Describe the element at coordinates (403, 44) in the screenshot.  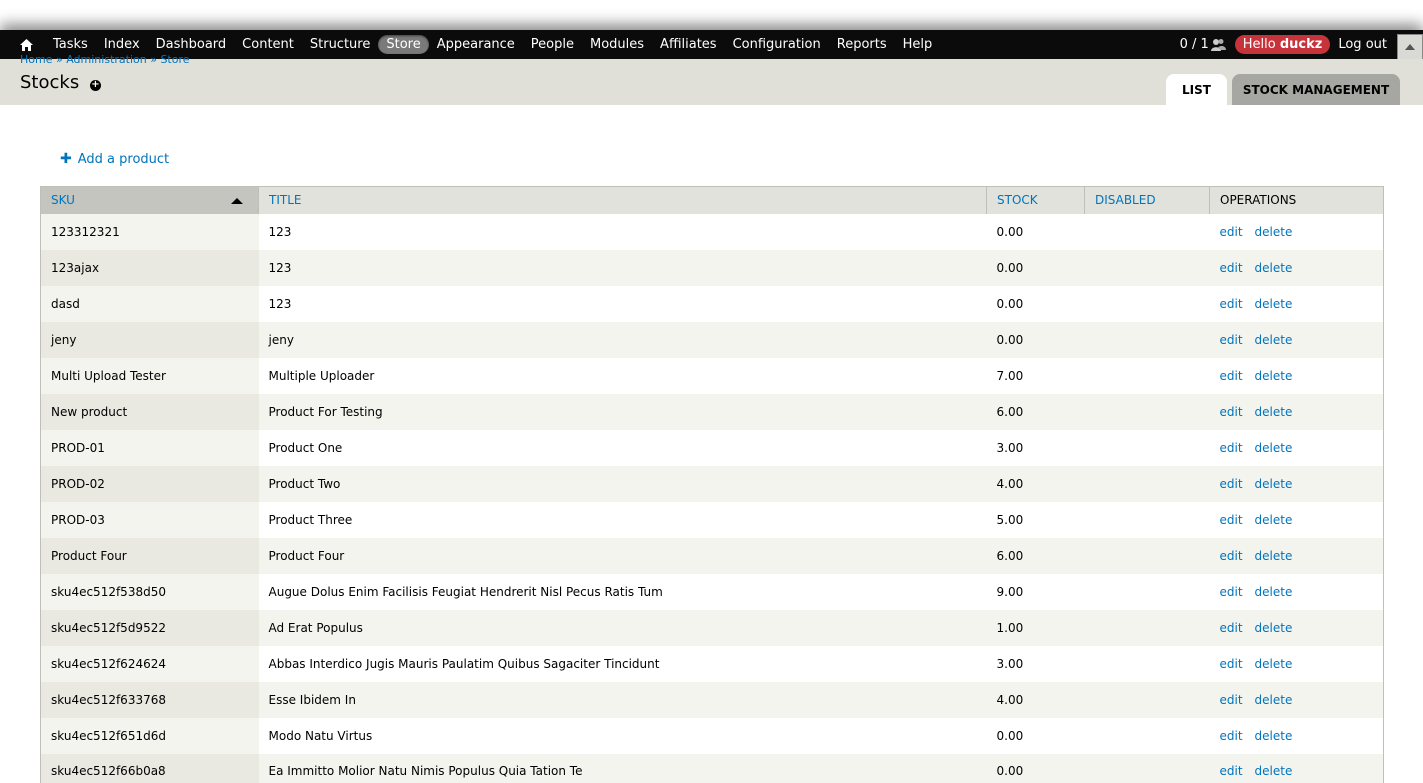
I see `toolbar-item-store: Store` at that location.